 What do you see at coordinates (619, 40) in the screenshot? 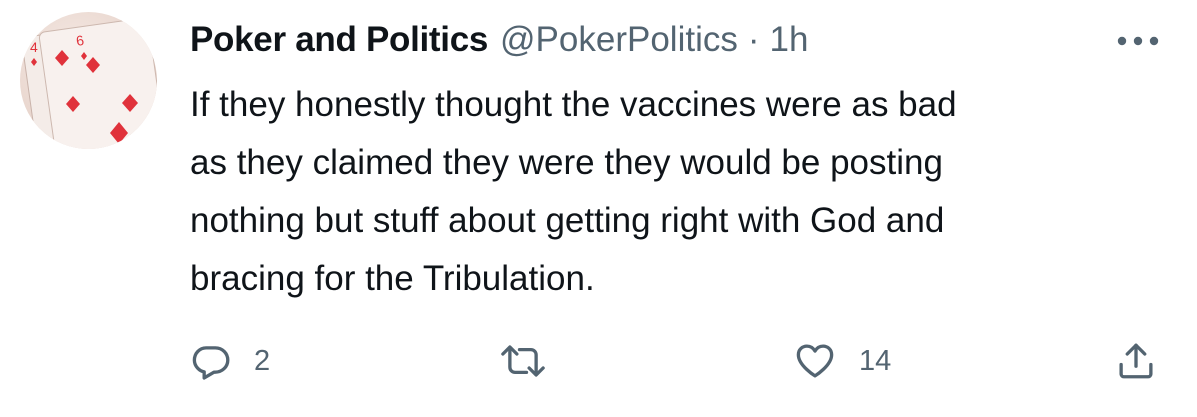
I see `user-handle: @PokerPolitics` at bounding box center [619, 40].